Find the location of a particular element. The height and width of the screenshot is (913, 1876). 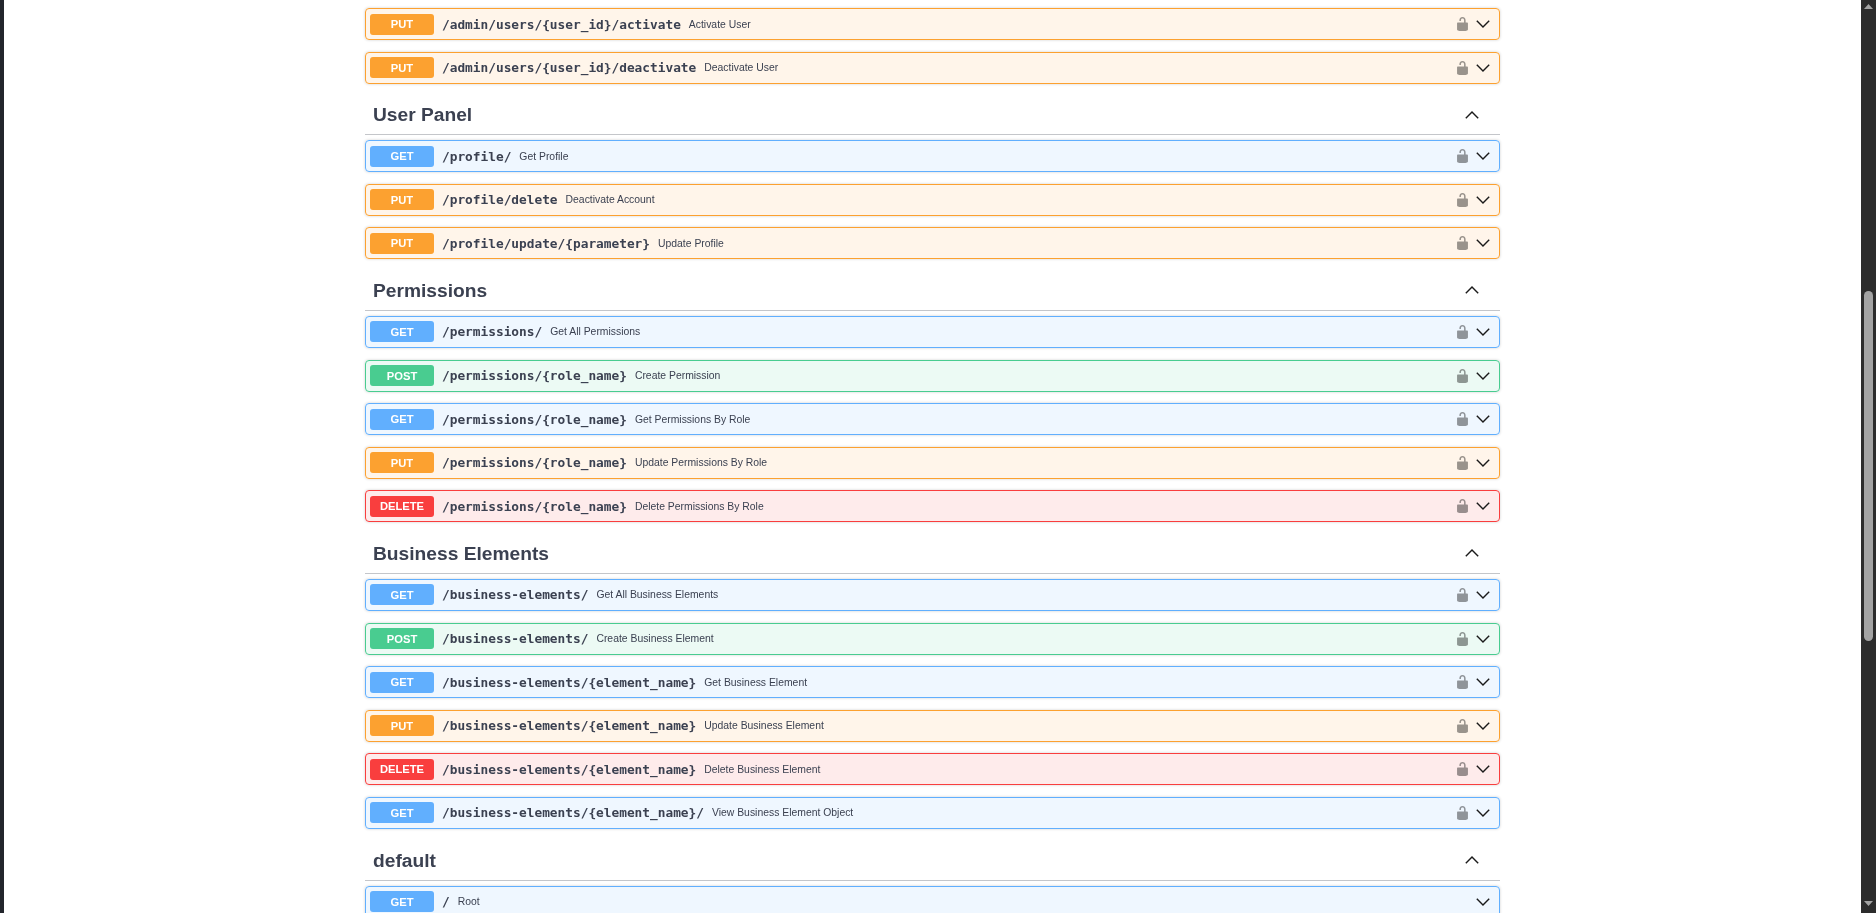

operation-row: GET /business-elements/{element_name}/ View Business Element Object is located at coordinates (932, 812).